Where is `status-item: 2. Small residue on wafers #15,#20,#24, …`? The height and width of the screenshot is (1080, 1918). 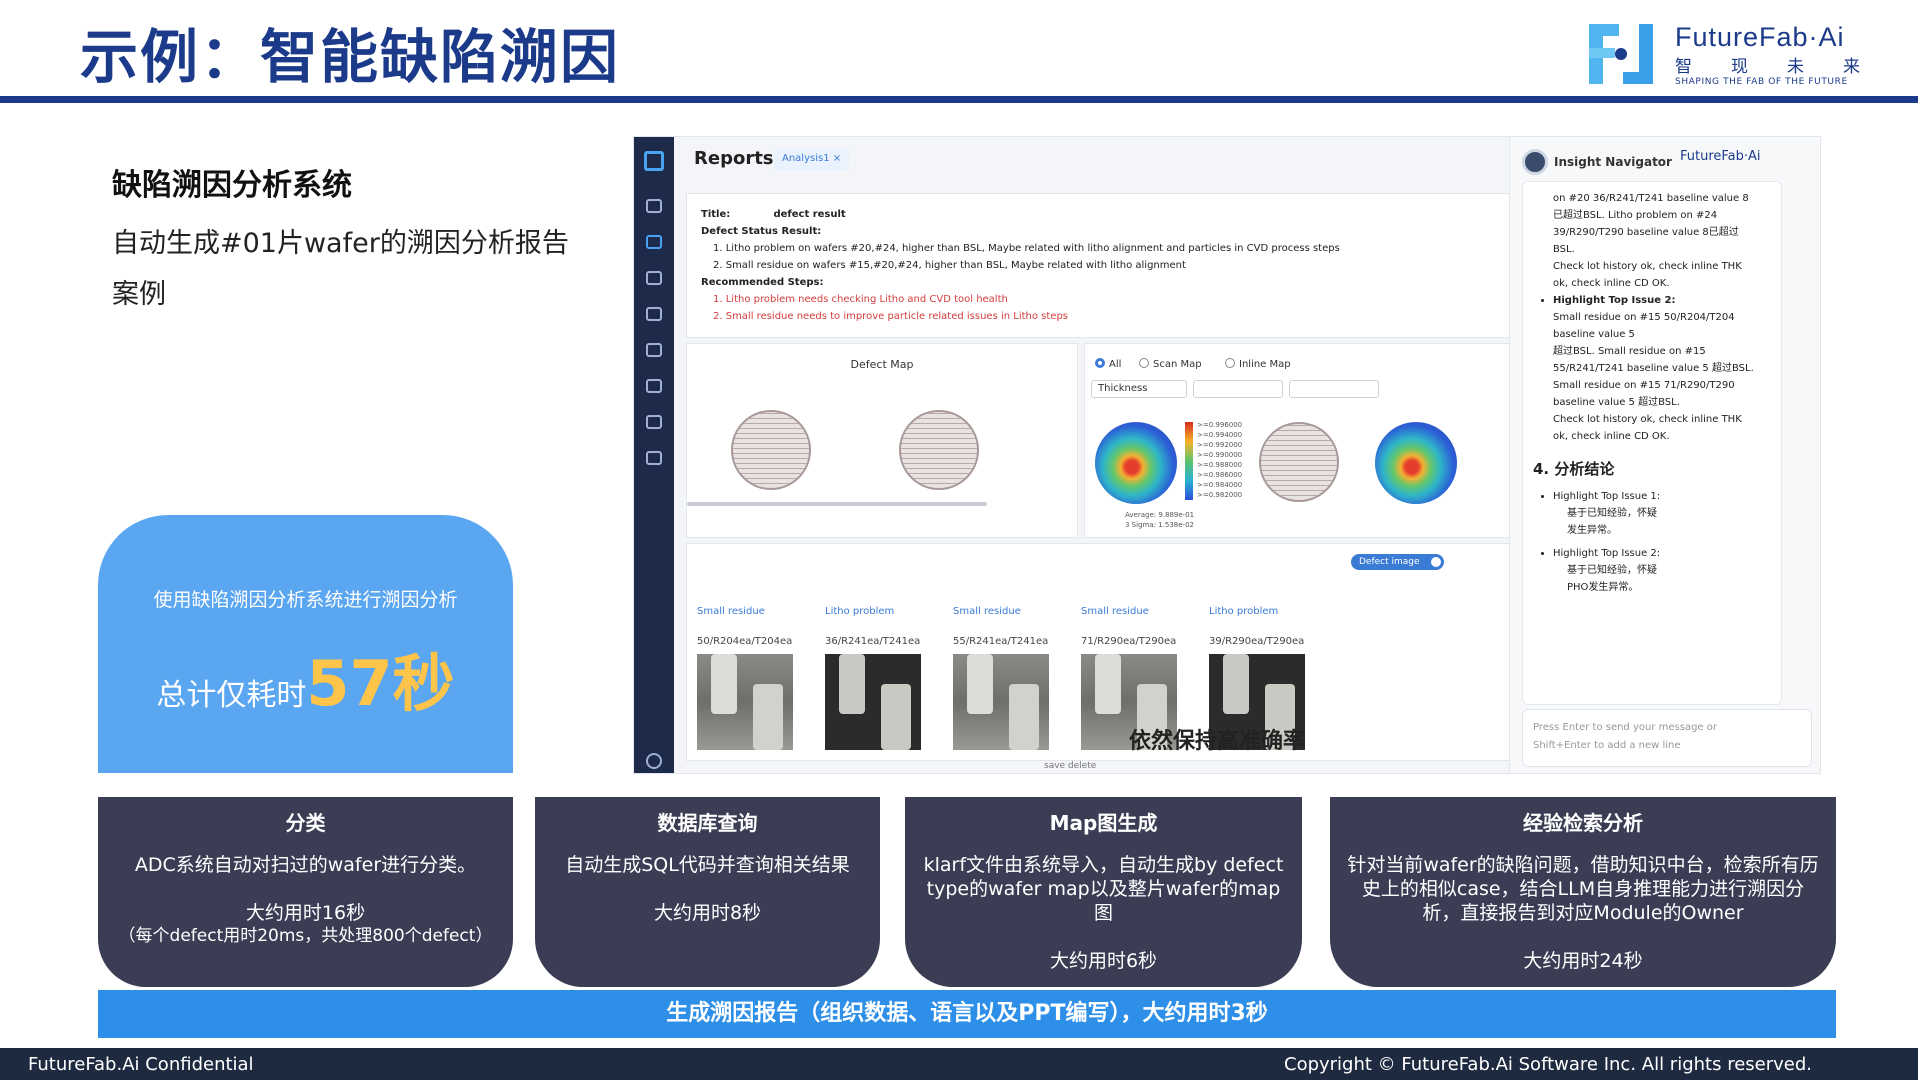 status-item: 2. Small residue on wafers #15,#20,#24, … is located at coordinates (949, 265).